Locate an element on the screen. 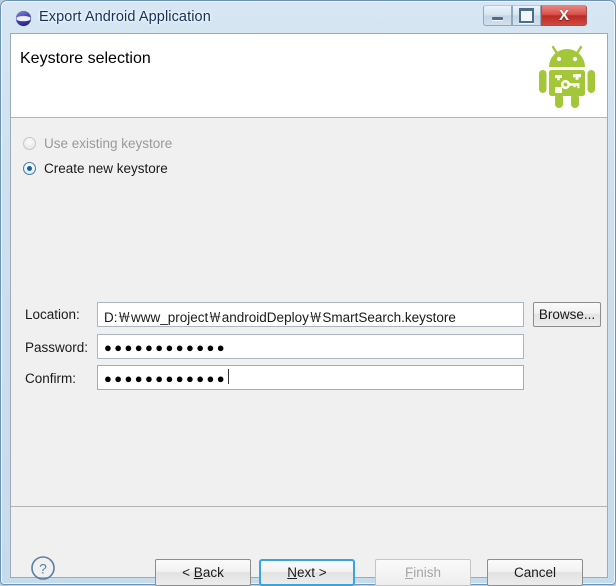 Image resolution: width=616 pixels, height=586 pixels. confirm-mask-dots: ●●●●●●●●●●●● is located at coordinates (166, 378).